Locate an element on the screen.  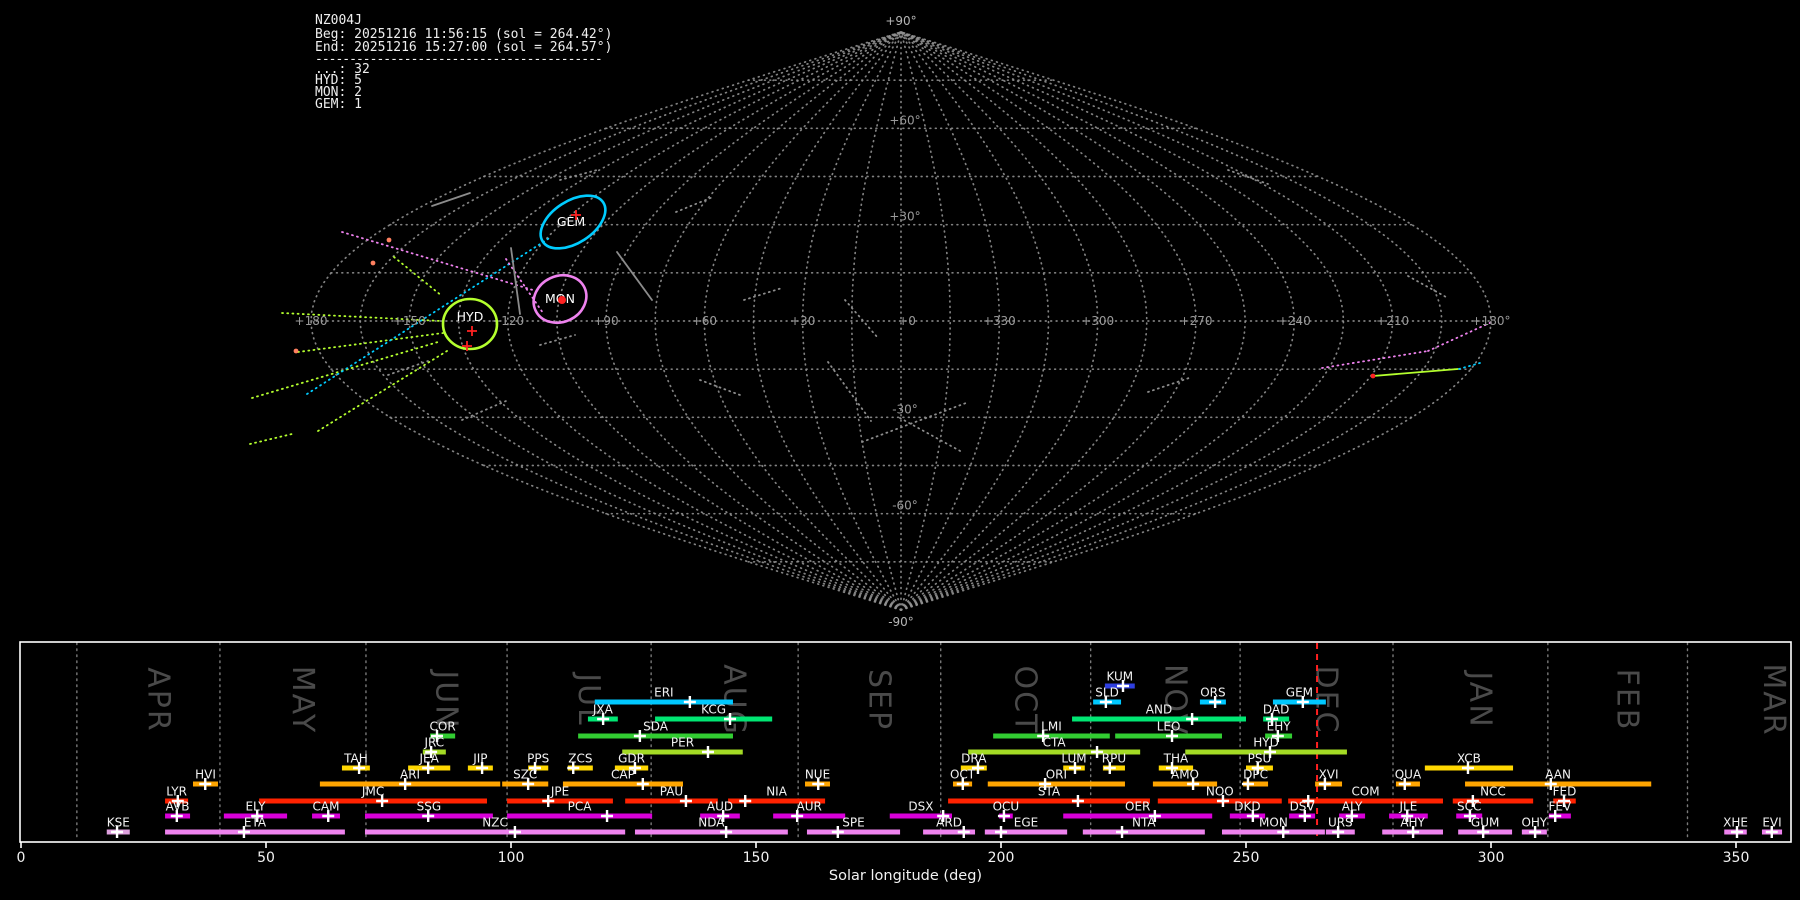
shower-code-label: PAU is located at coordinates (671, 792).